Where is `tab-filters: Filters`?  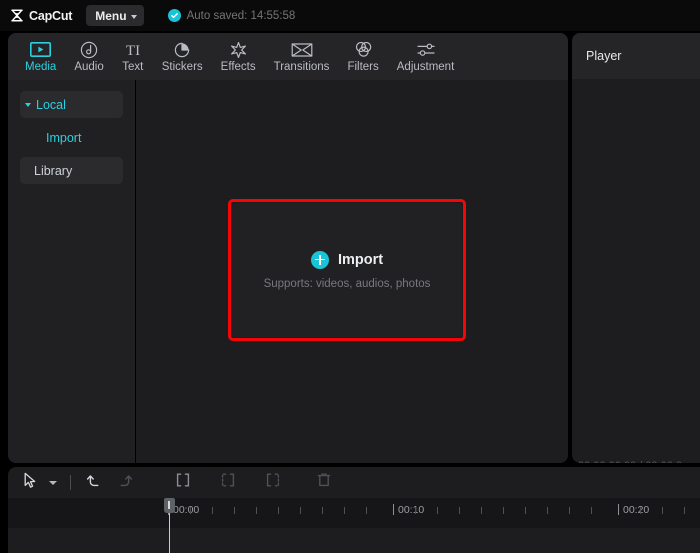 tab-filters: Filters is located at coordinates (362, 56).